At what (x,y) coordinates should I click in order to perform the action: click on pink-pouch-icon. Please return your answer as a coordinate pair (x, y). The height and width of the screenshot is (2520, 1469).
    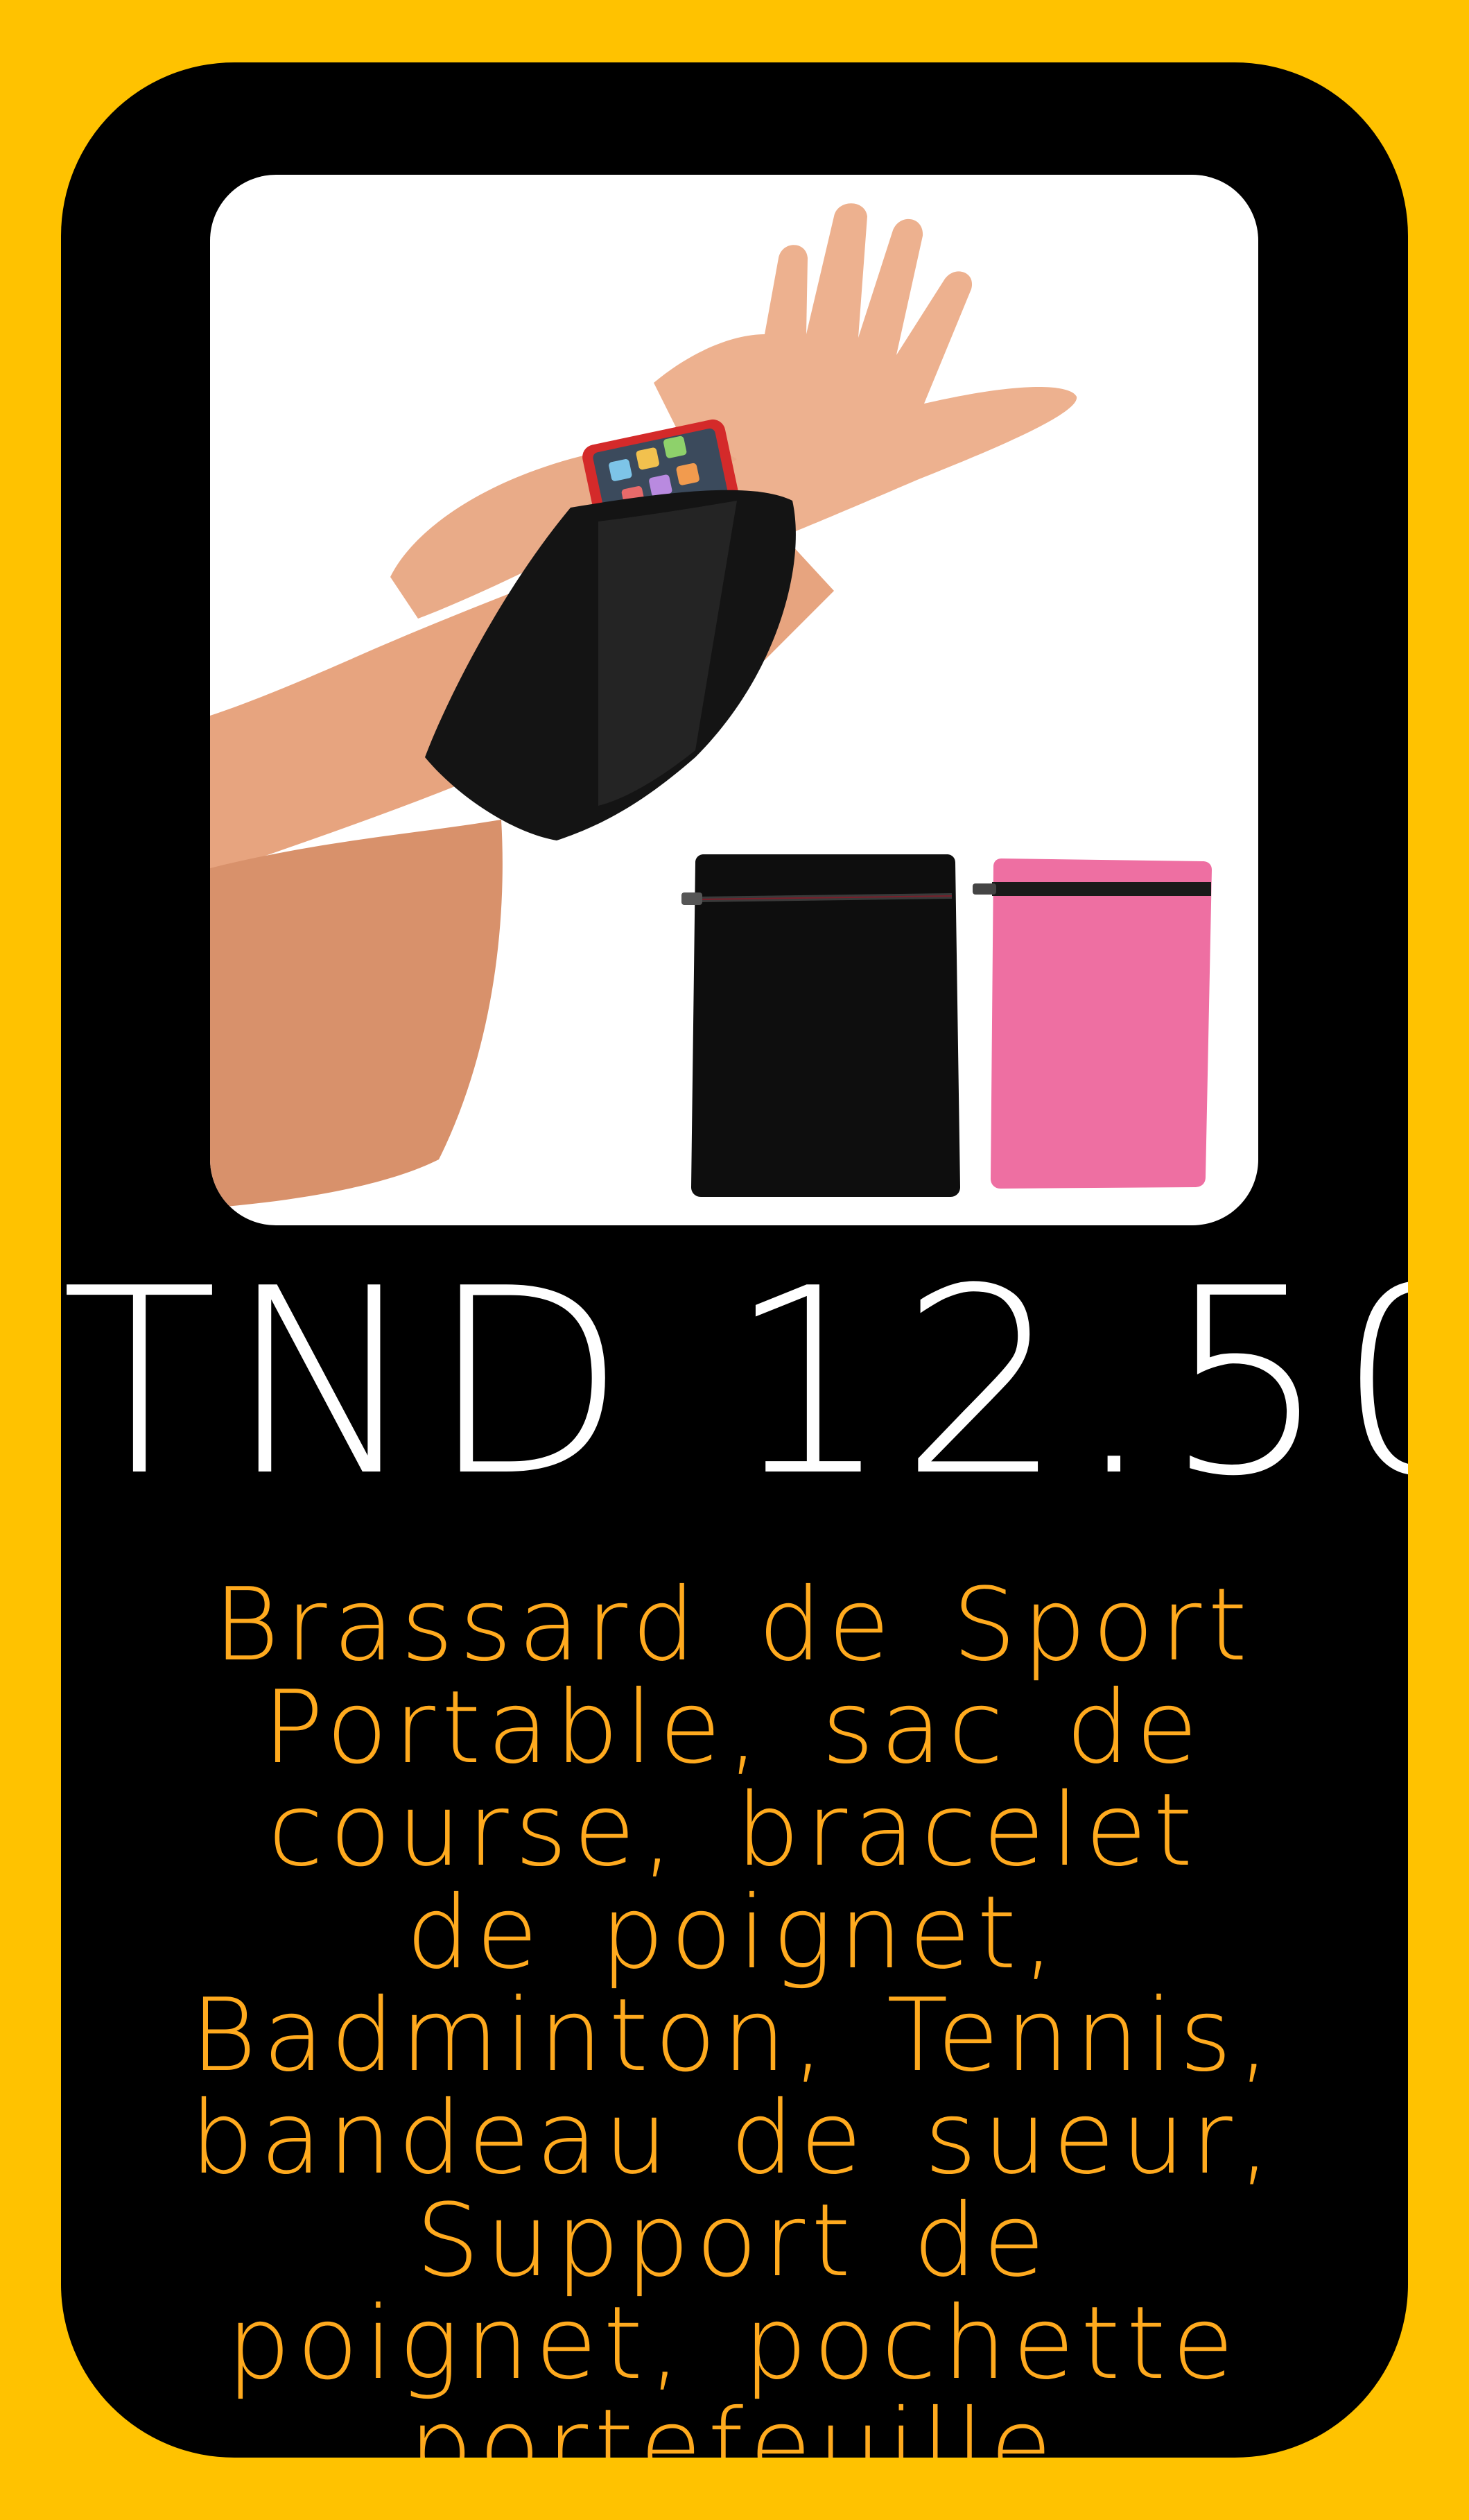
    Looking at the image, I should click on (1092, 1024).